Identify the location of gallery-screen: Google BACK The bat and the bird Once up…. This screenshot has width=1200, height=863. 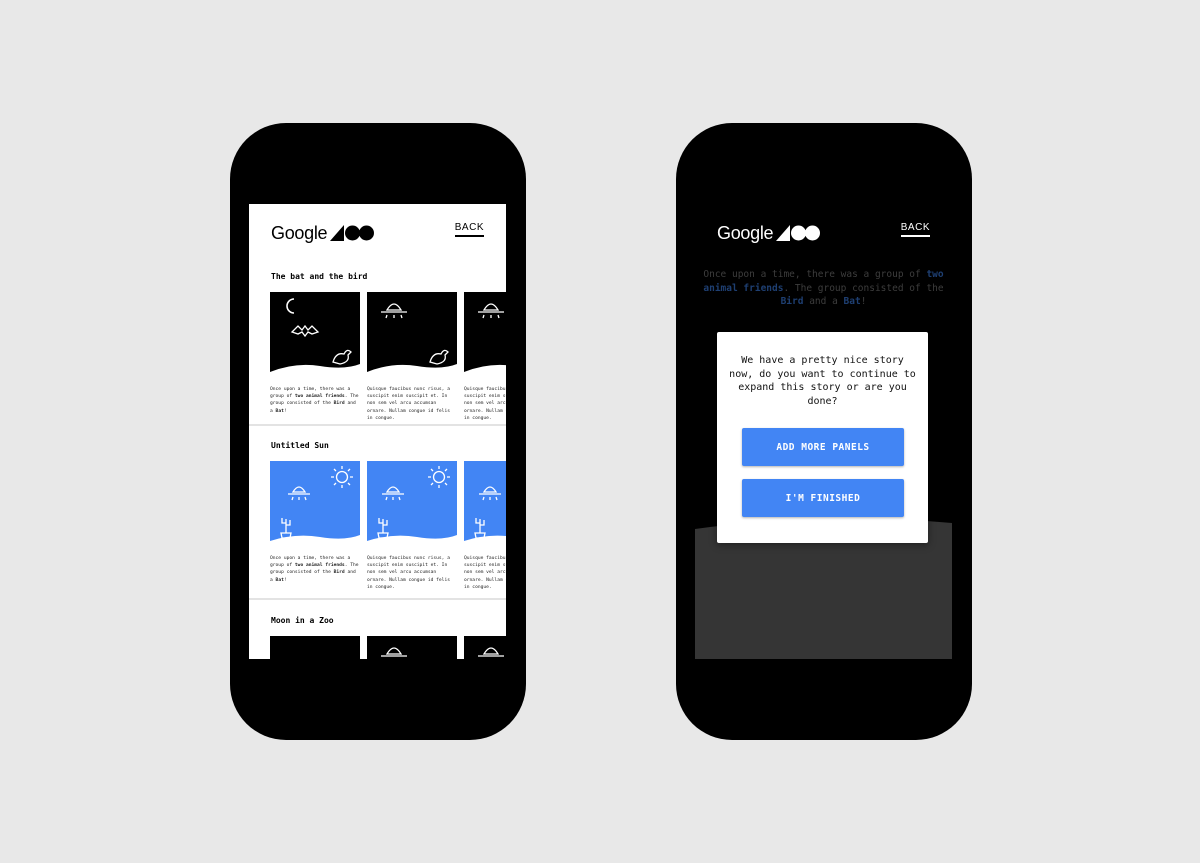
(377, 431).